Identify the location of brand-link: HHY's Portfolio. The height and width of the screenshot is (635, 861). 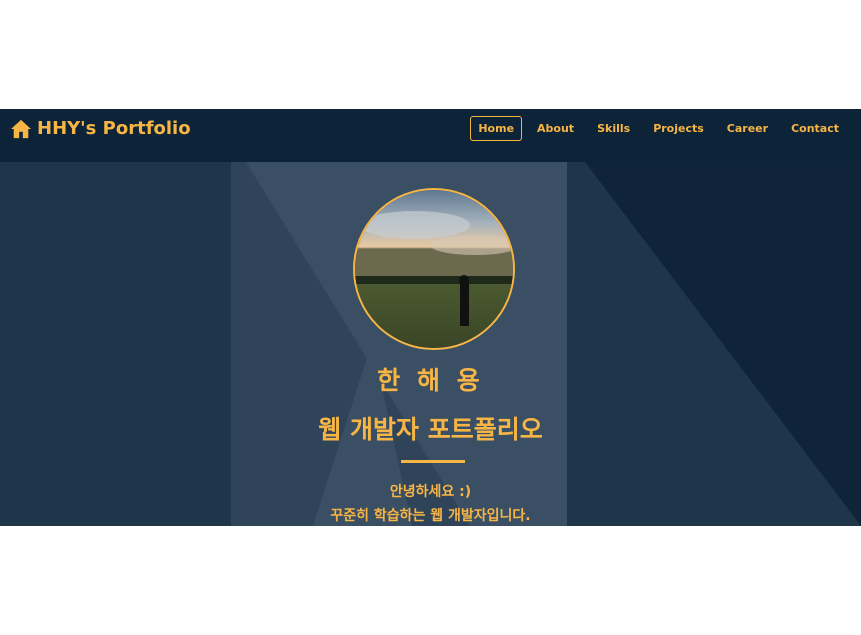
(100, 128).